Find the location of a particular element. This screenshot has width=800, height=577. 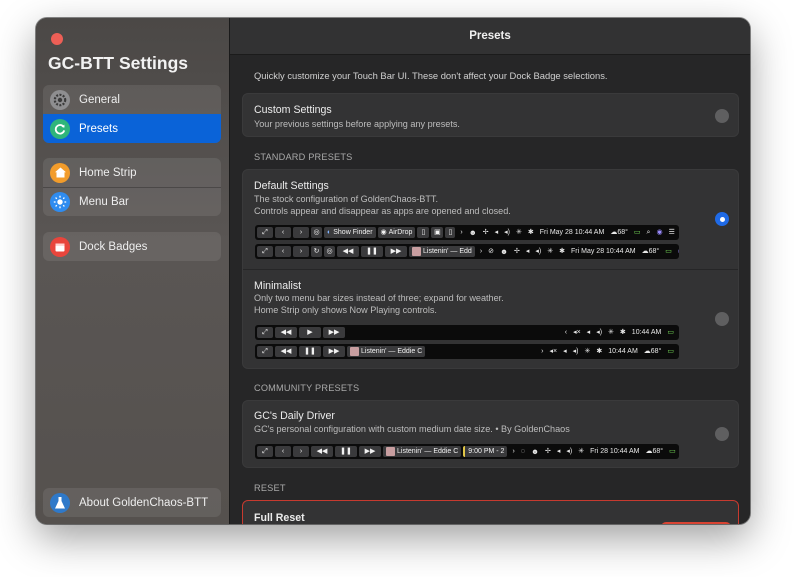

window-close-button is located at coordinates (57, 39).